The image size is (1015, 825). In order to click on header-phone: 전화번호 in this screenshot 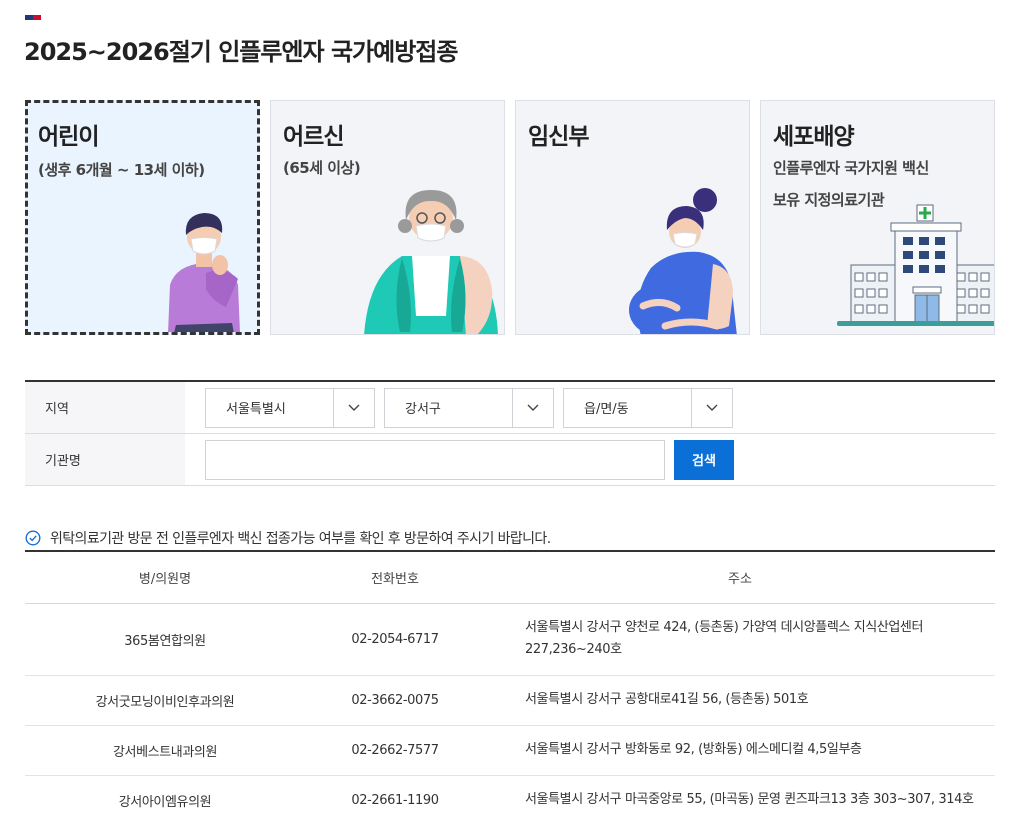, I will do `click(395, 577)`.